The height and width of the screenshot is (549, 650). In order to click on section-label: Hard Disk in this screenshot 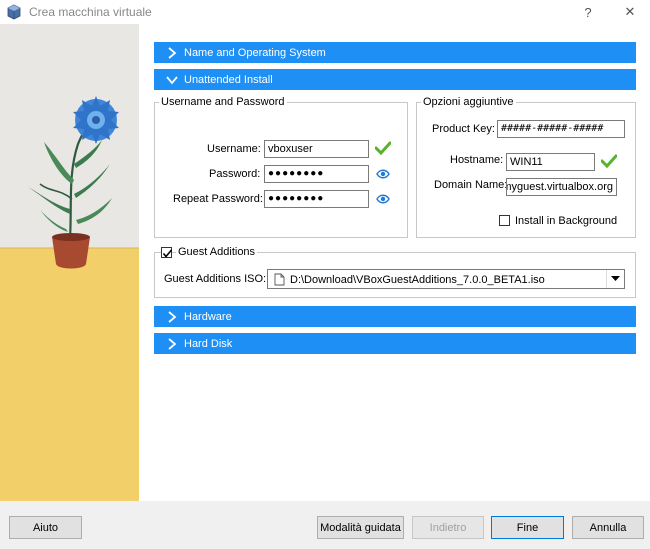, I will do `click(208, 343)`.